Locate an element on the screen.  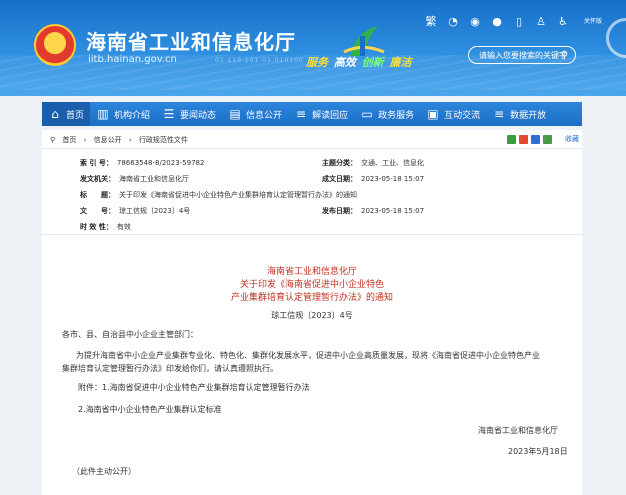
search-icon: ⚲ is located at coordinates (564, 55).